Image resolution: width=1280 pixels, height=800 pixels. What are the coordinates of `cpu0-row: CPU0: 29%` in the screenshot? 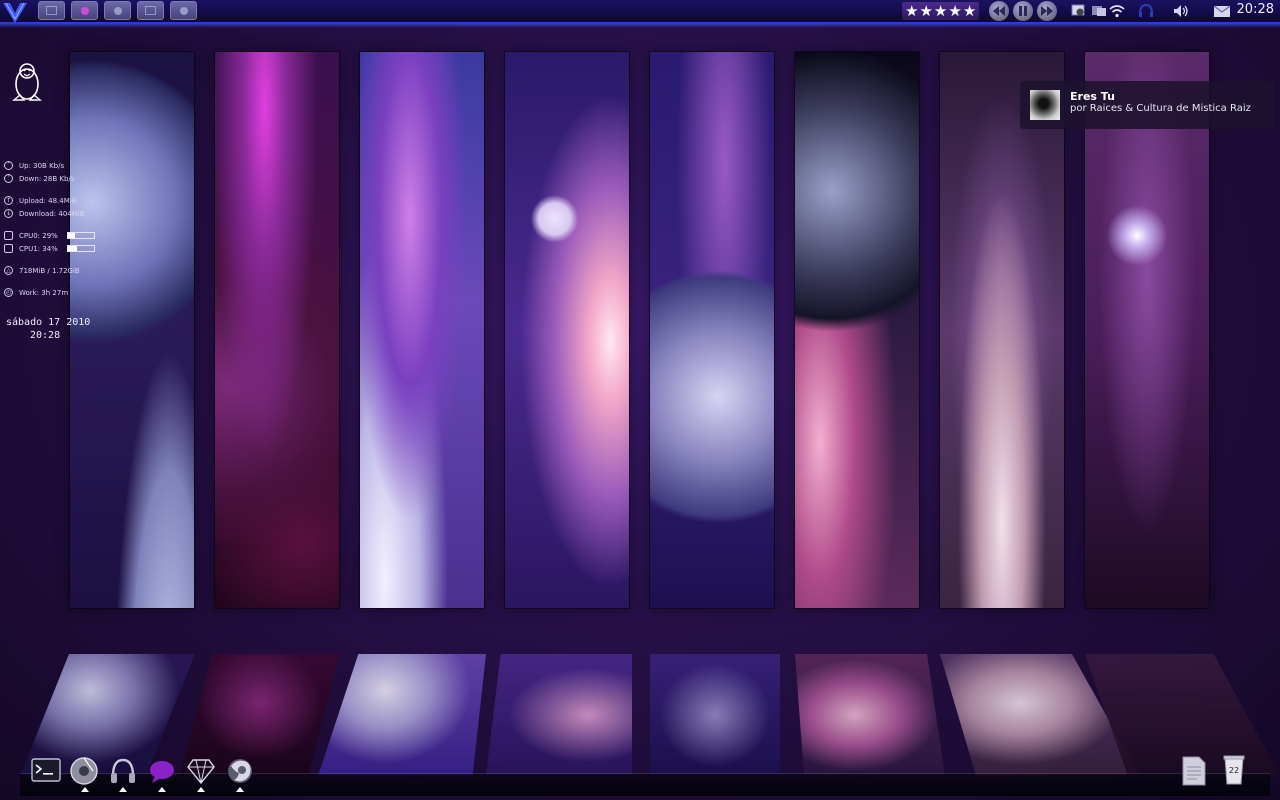 It's located at (49, 235).